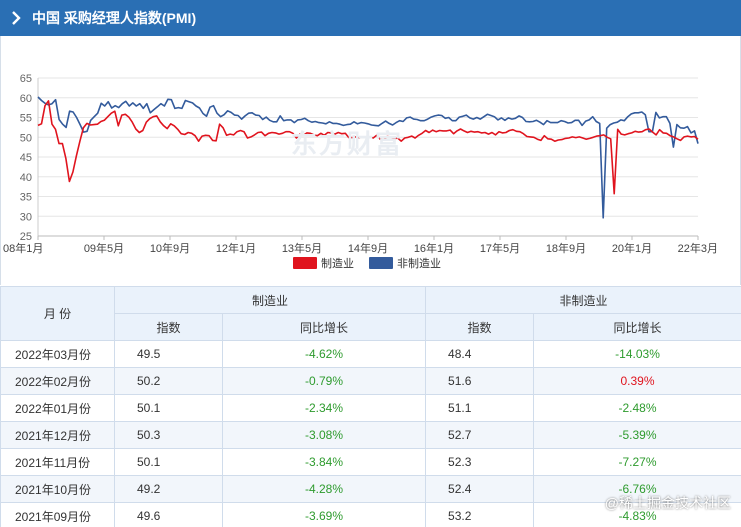  I want to click on watermark: 东方财富, so click(347, 144).